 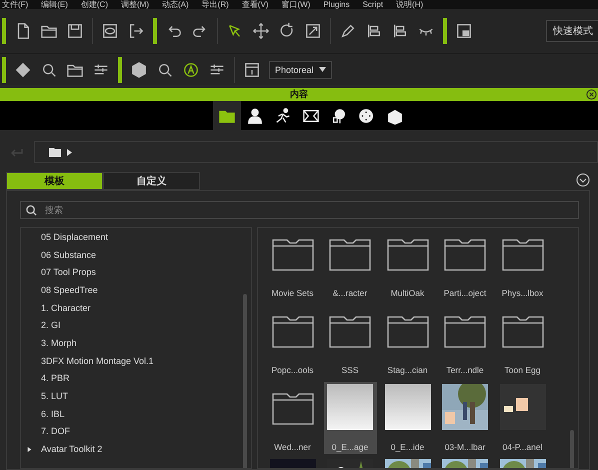 What do you see at coordinates (336, 4) in the screenshot?
I see `menu-item: Plugins` at bounding box center [336, 4].